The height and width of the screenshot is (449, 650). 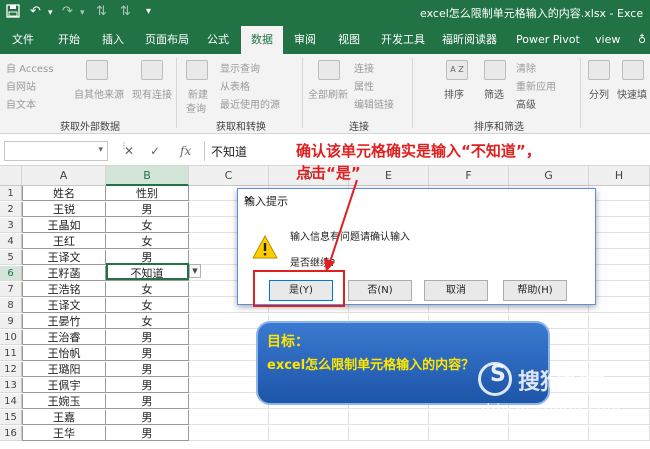 I want to click on from-text-button: 自文本, so click(x=21, y=103).